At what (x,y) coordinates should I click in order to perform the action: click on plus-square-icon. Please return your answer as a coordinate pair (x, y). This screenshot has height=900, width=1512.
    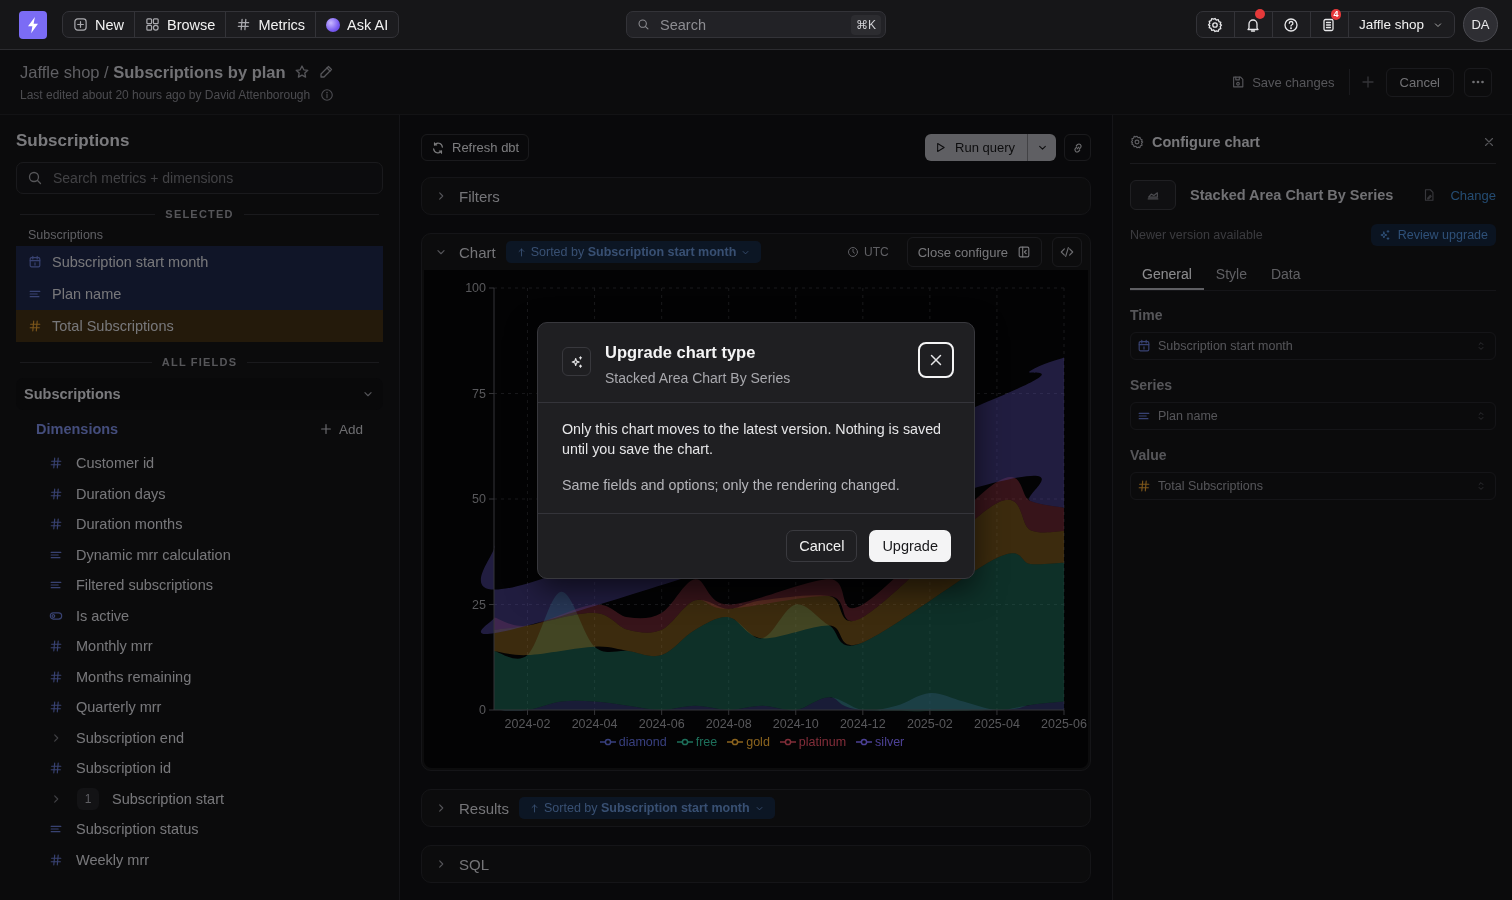
    Looking at the image, I should click on (80, 24).